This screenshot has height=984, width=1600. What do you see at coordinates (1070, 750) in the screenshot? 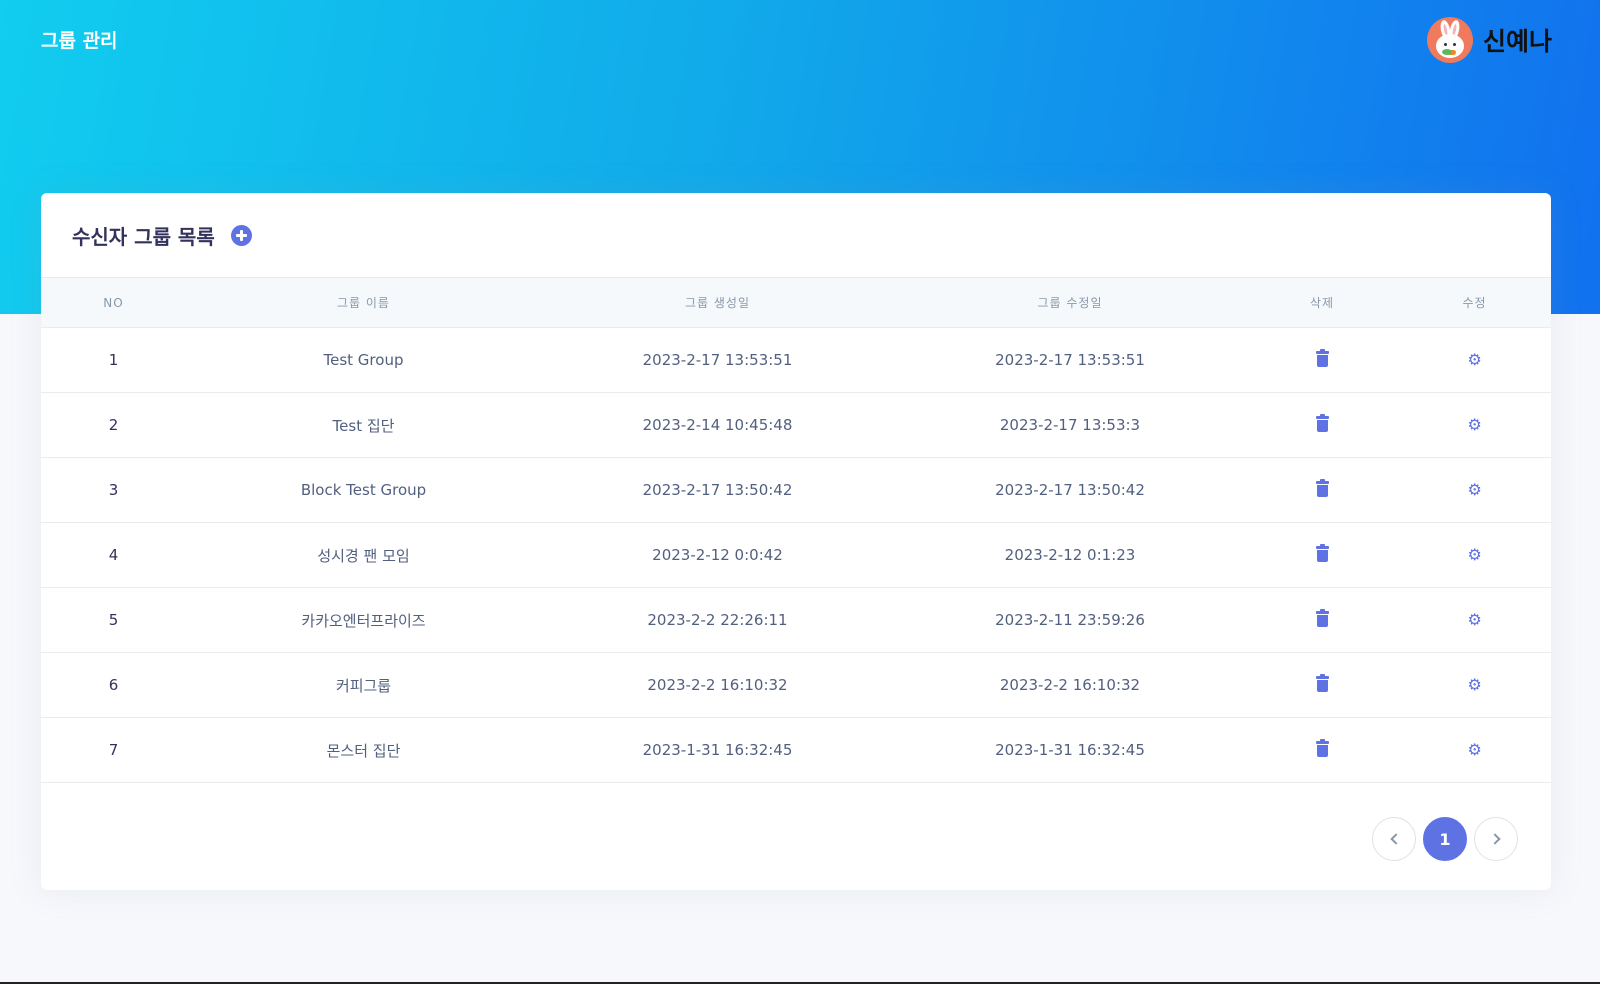
I see `row-modified-date: 2023-1-31 16:32:45` at bounding box center [1070, 750].